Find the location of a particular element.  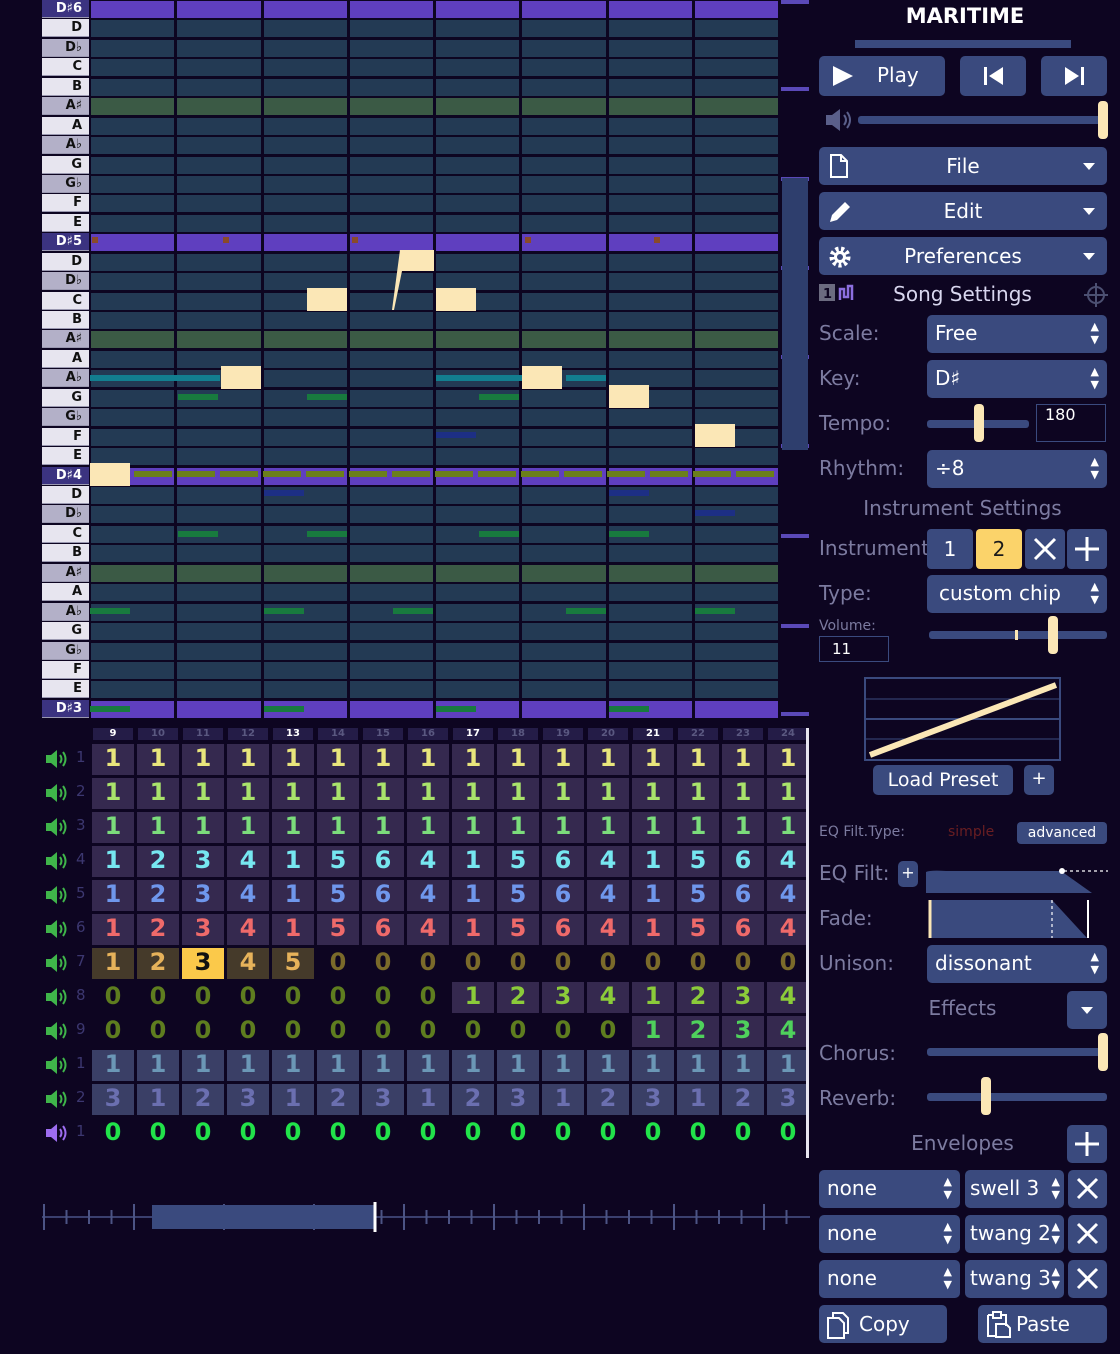

reverb-slider-track is located at coordinates (1017, 1097).